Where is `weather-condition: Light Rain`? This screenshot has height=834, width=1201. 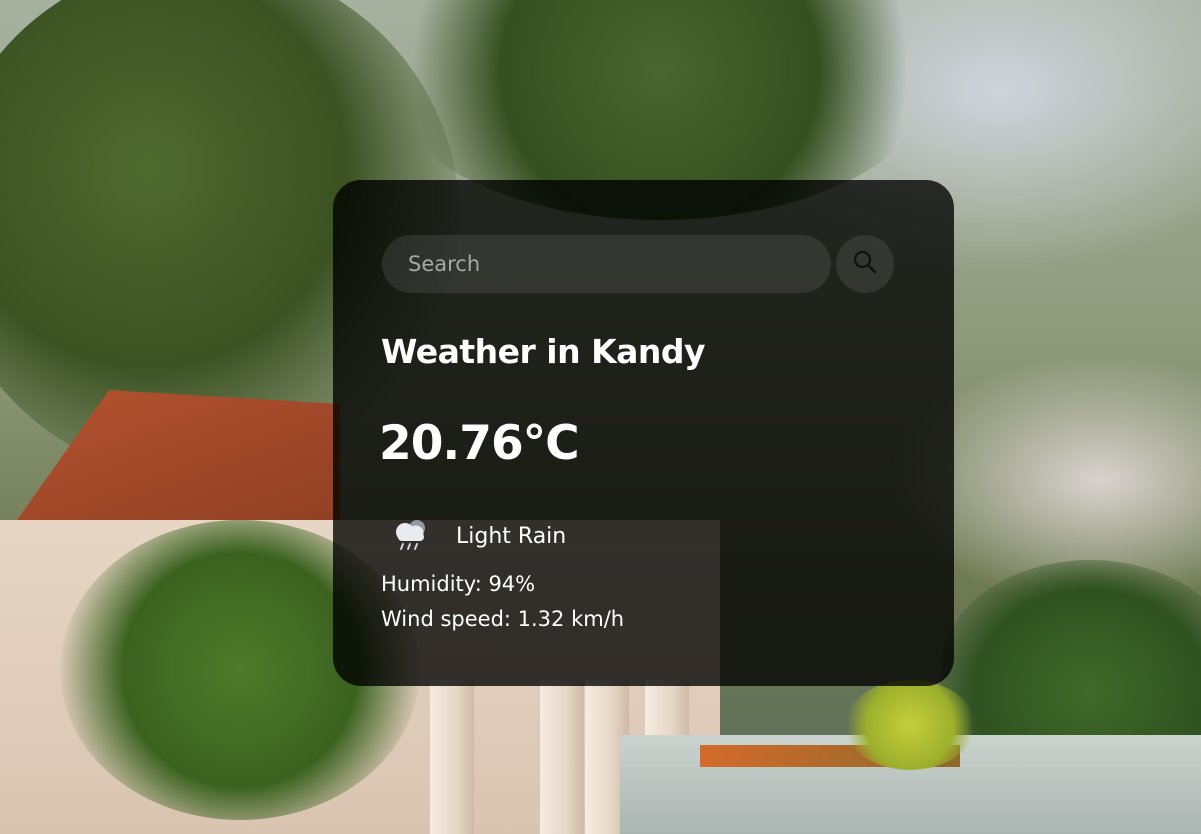 weather-condition: Light Rain is located at coordinates (478, 536).